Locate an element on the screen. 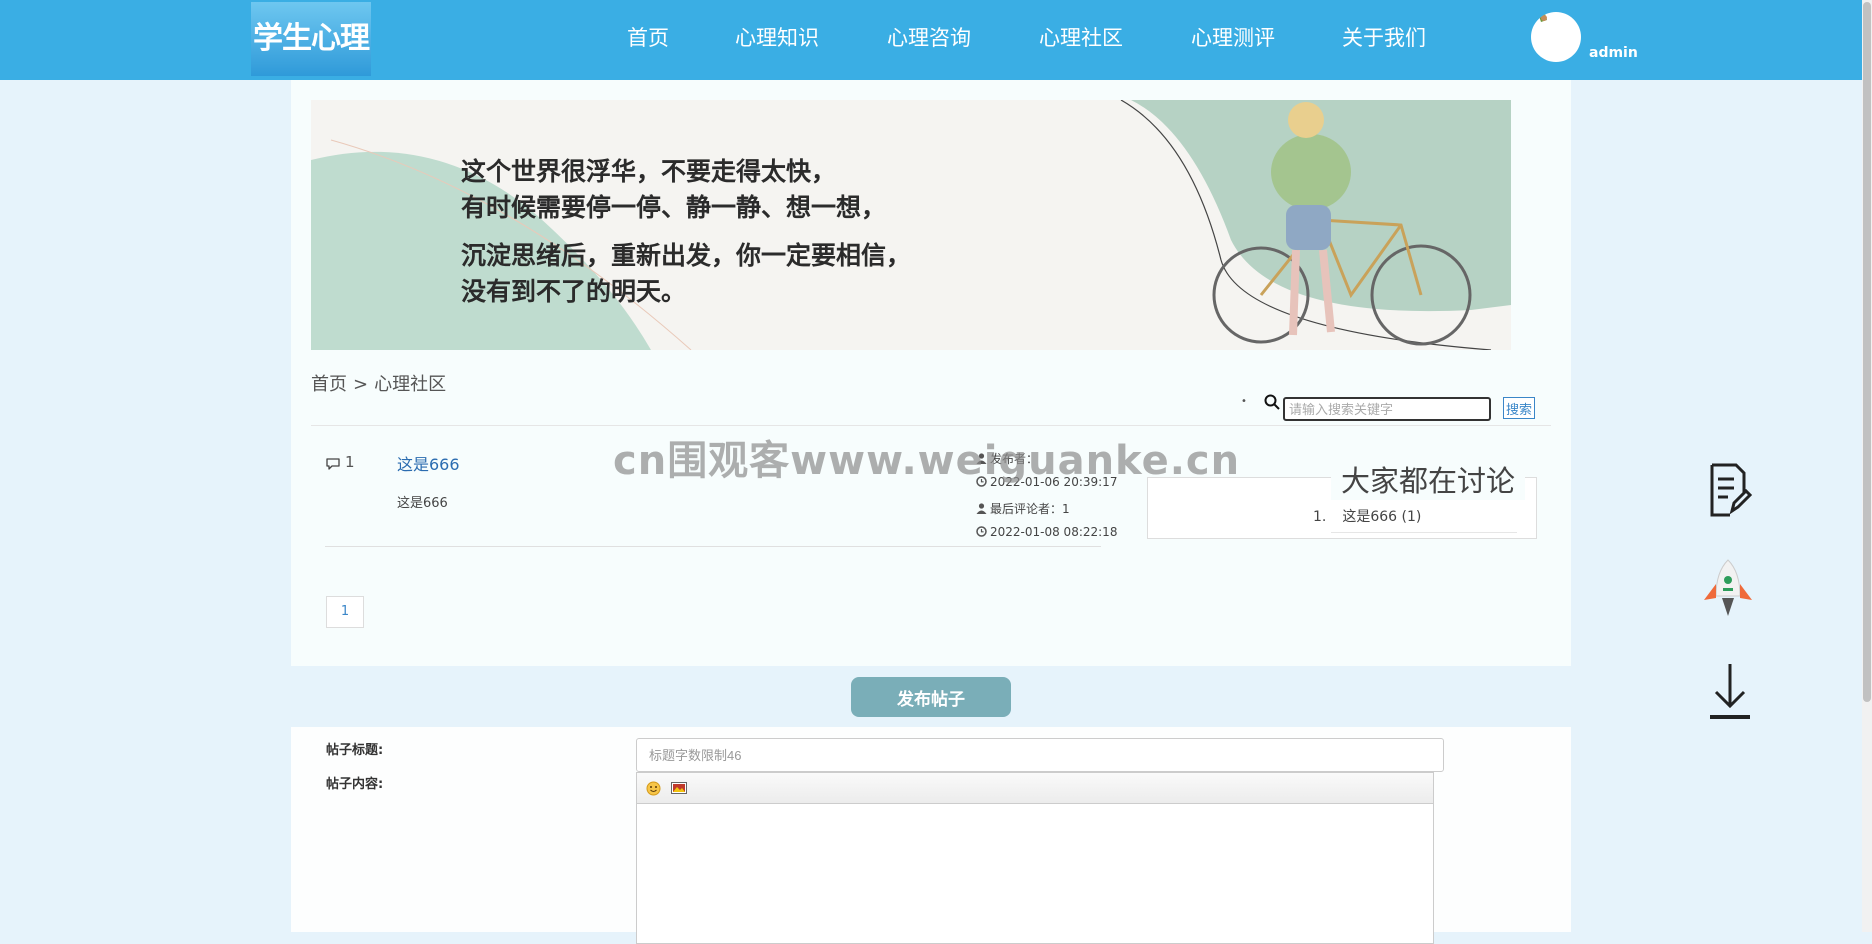 This screenshot has width=1872, height=944. banner-line-4: 没有到不了的明天。 is located at coordinates (574, 291).